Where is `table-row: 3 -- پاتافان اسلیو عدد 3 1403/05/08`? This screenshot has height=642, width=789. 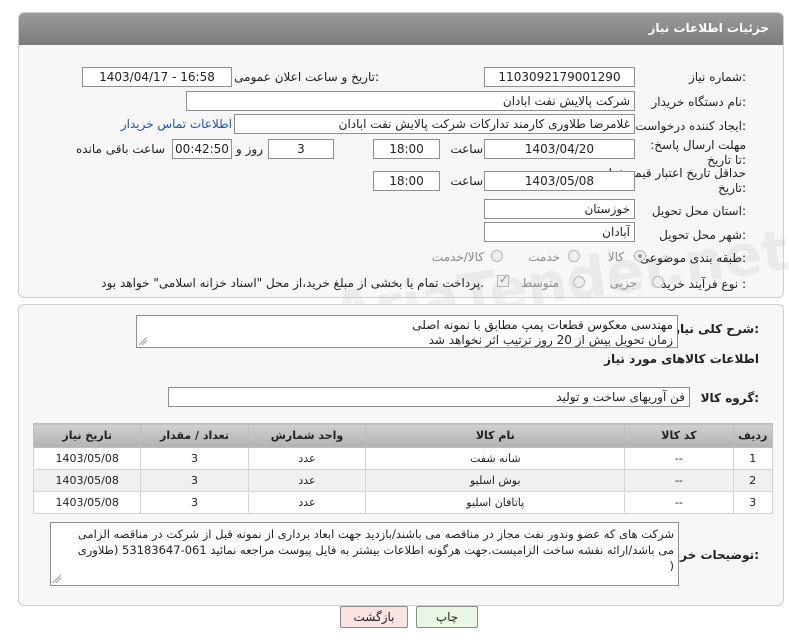
table-row: 3 -- پاتافان اسلیو عدد 3 1403/05/08 is located at coordinates (403, 502).